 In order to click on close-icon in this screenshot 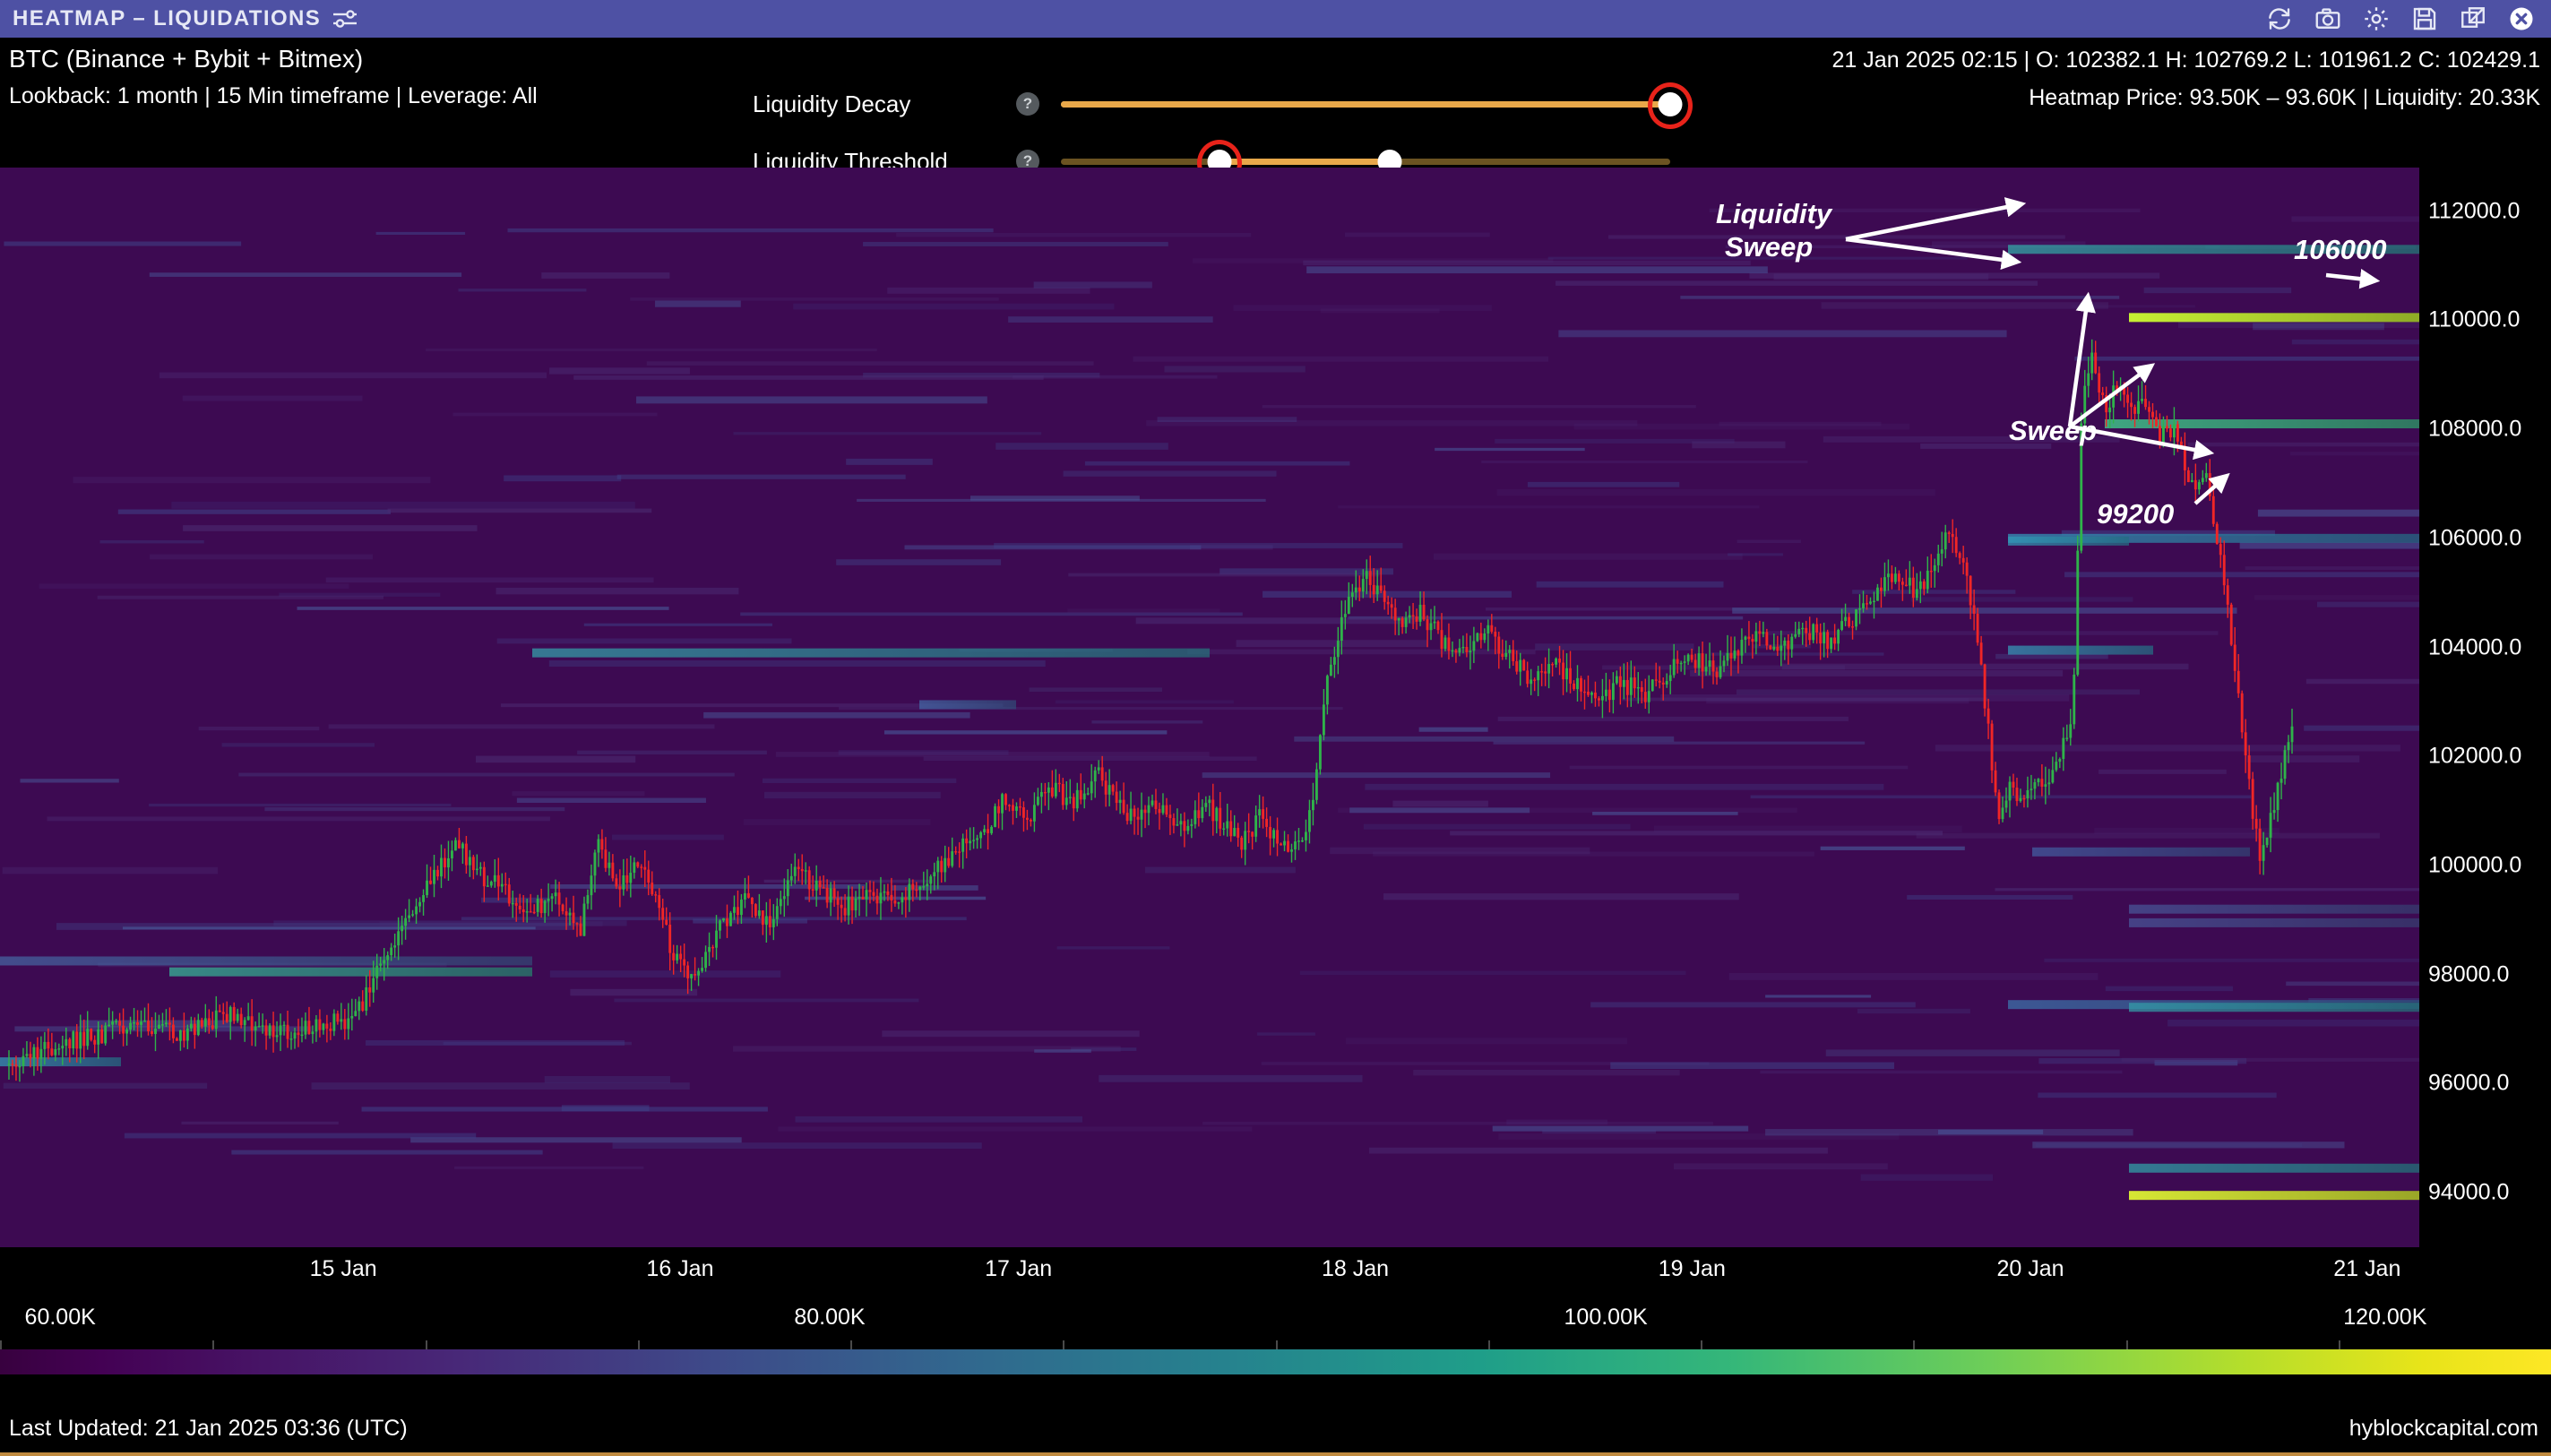, I will do `click(2521, 19)`.